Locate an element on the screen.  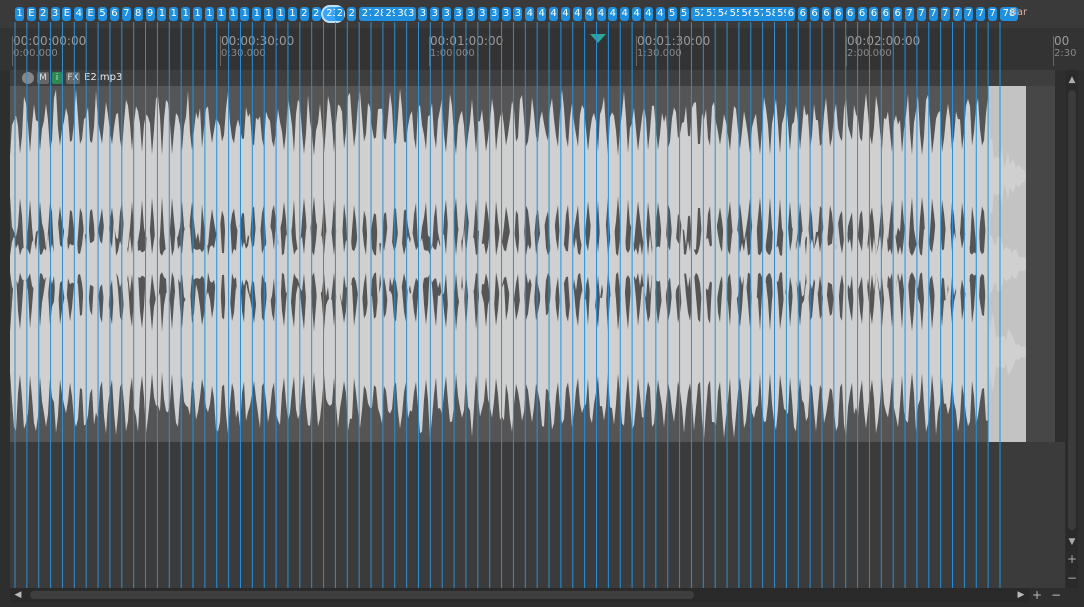
marker-50: 4 is located at coordinates (613, 14).